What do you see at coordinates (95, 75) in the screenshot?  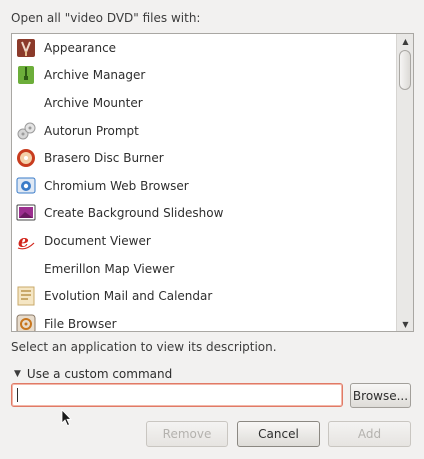 I see `application-name: Archive Manager` at bounding box center [95, 75].